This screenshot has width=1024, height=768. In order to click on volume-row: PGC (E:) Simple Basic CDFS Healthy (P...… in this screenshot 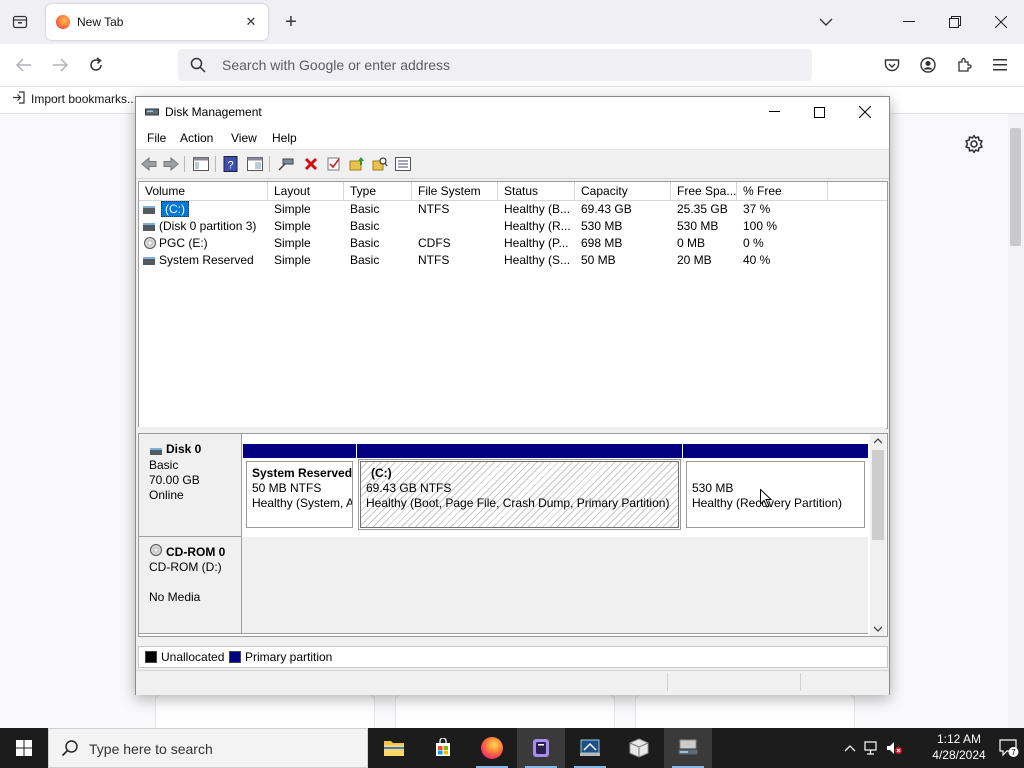, I will do `click(513, 243)`.